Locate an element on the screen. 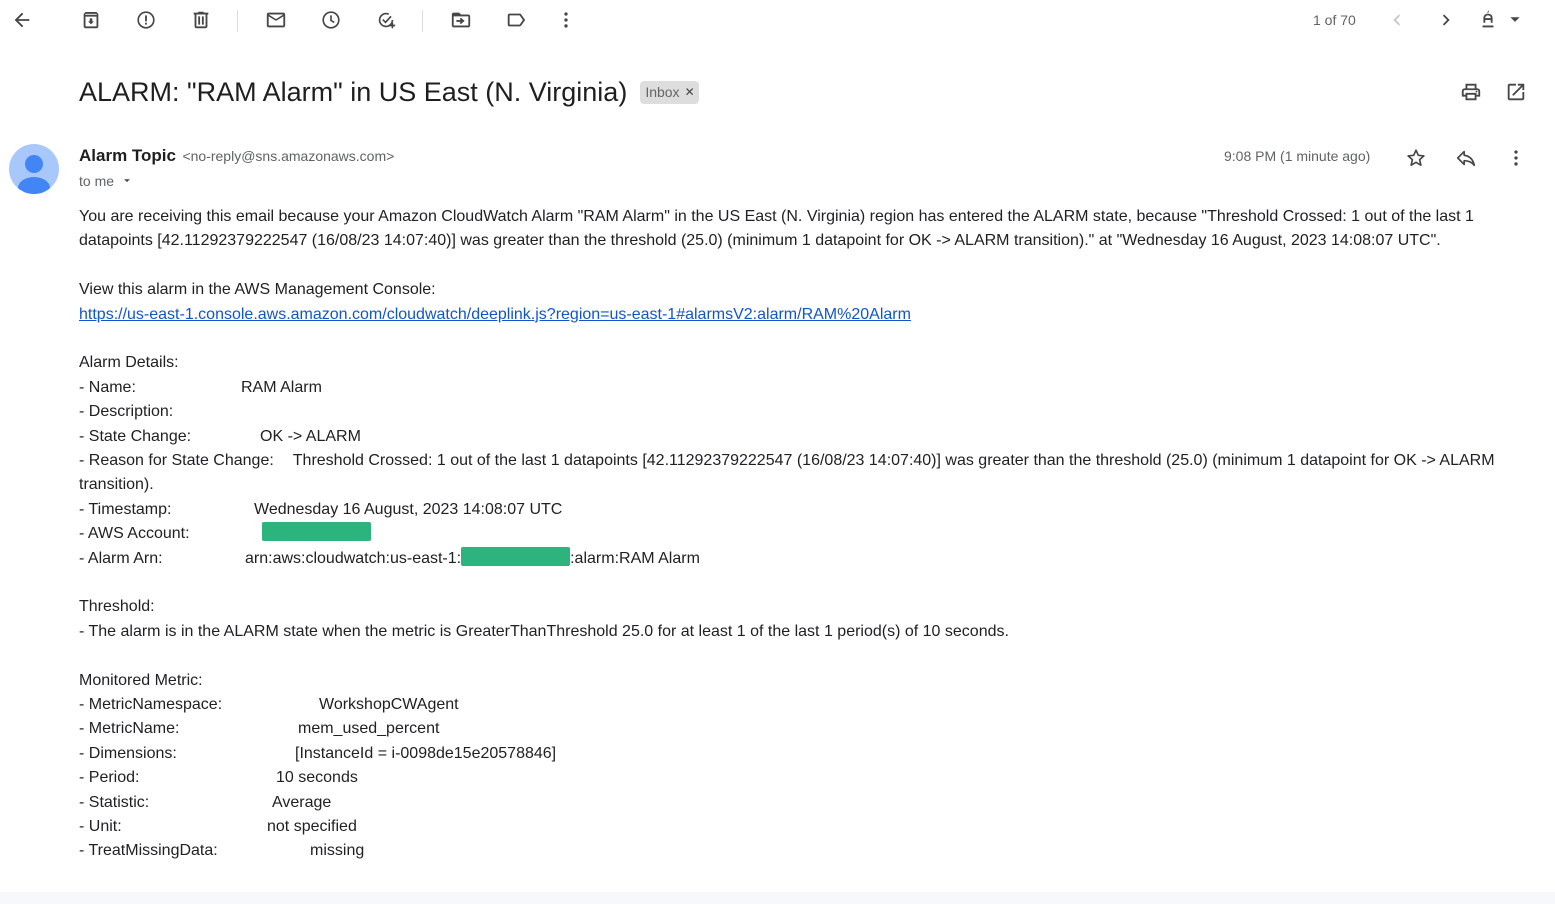 The width and height of the screenshot is (1555, 904). older-chevron-right-icon is located at coordinates (1446, 20).